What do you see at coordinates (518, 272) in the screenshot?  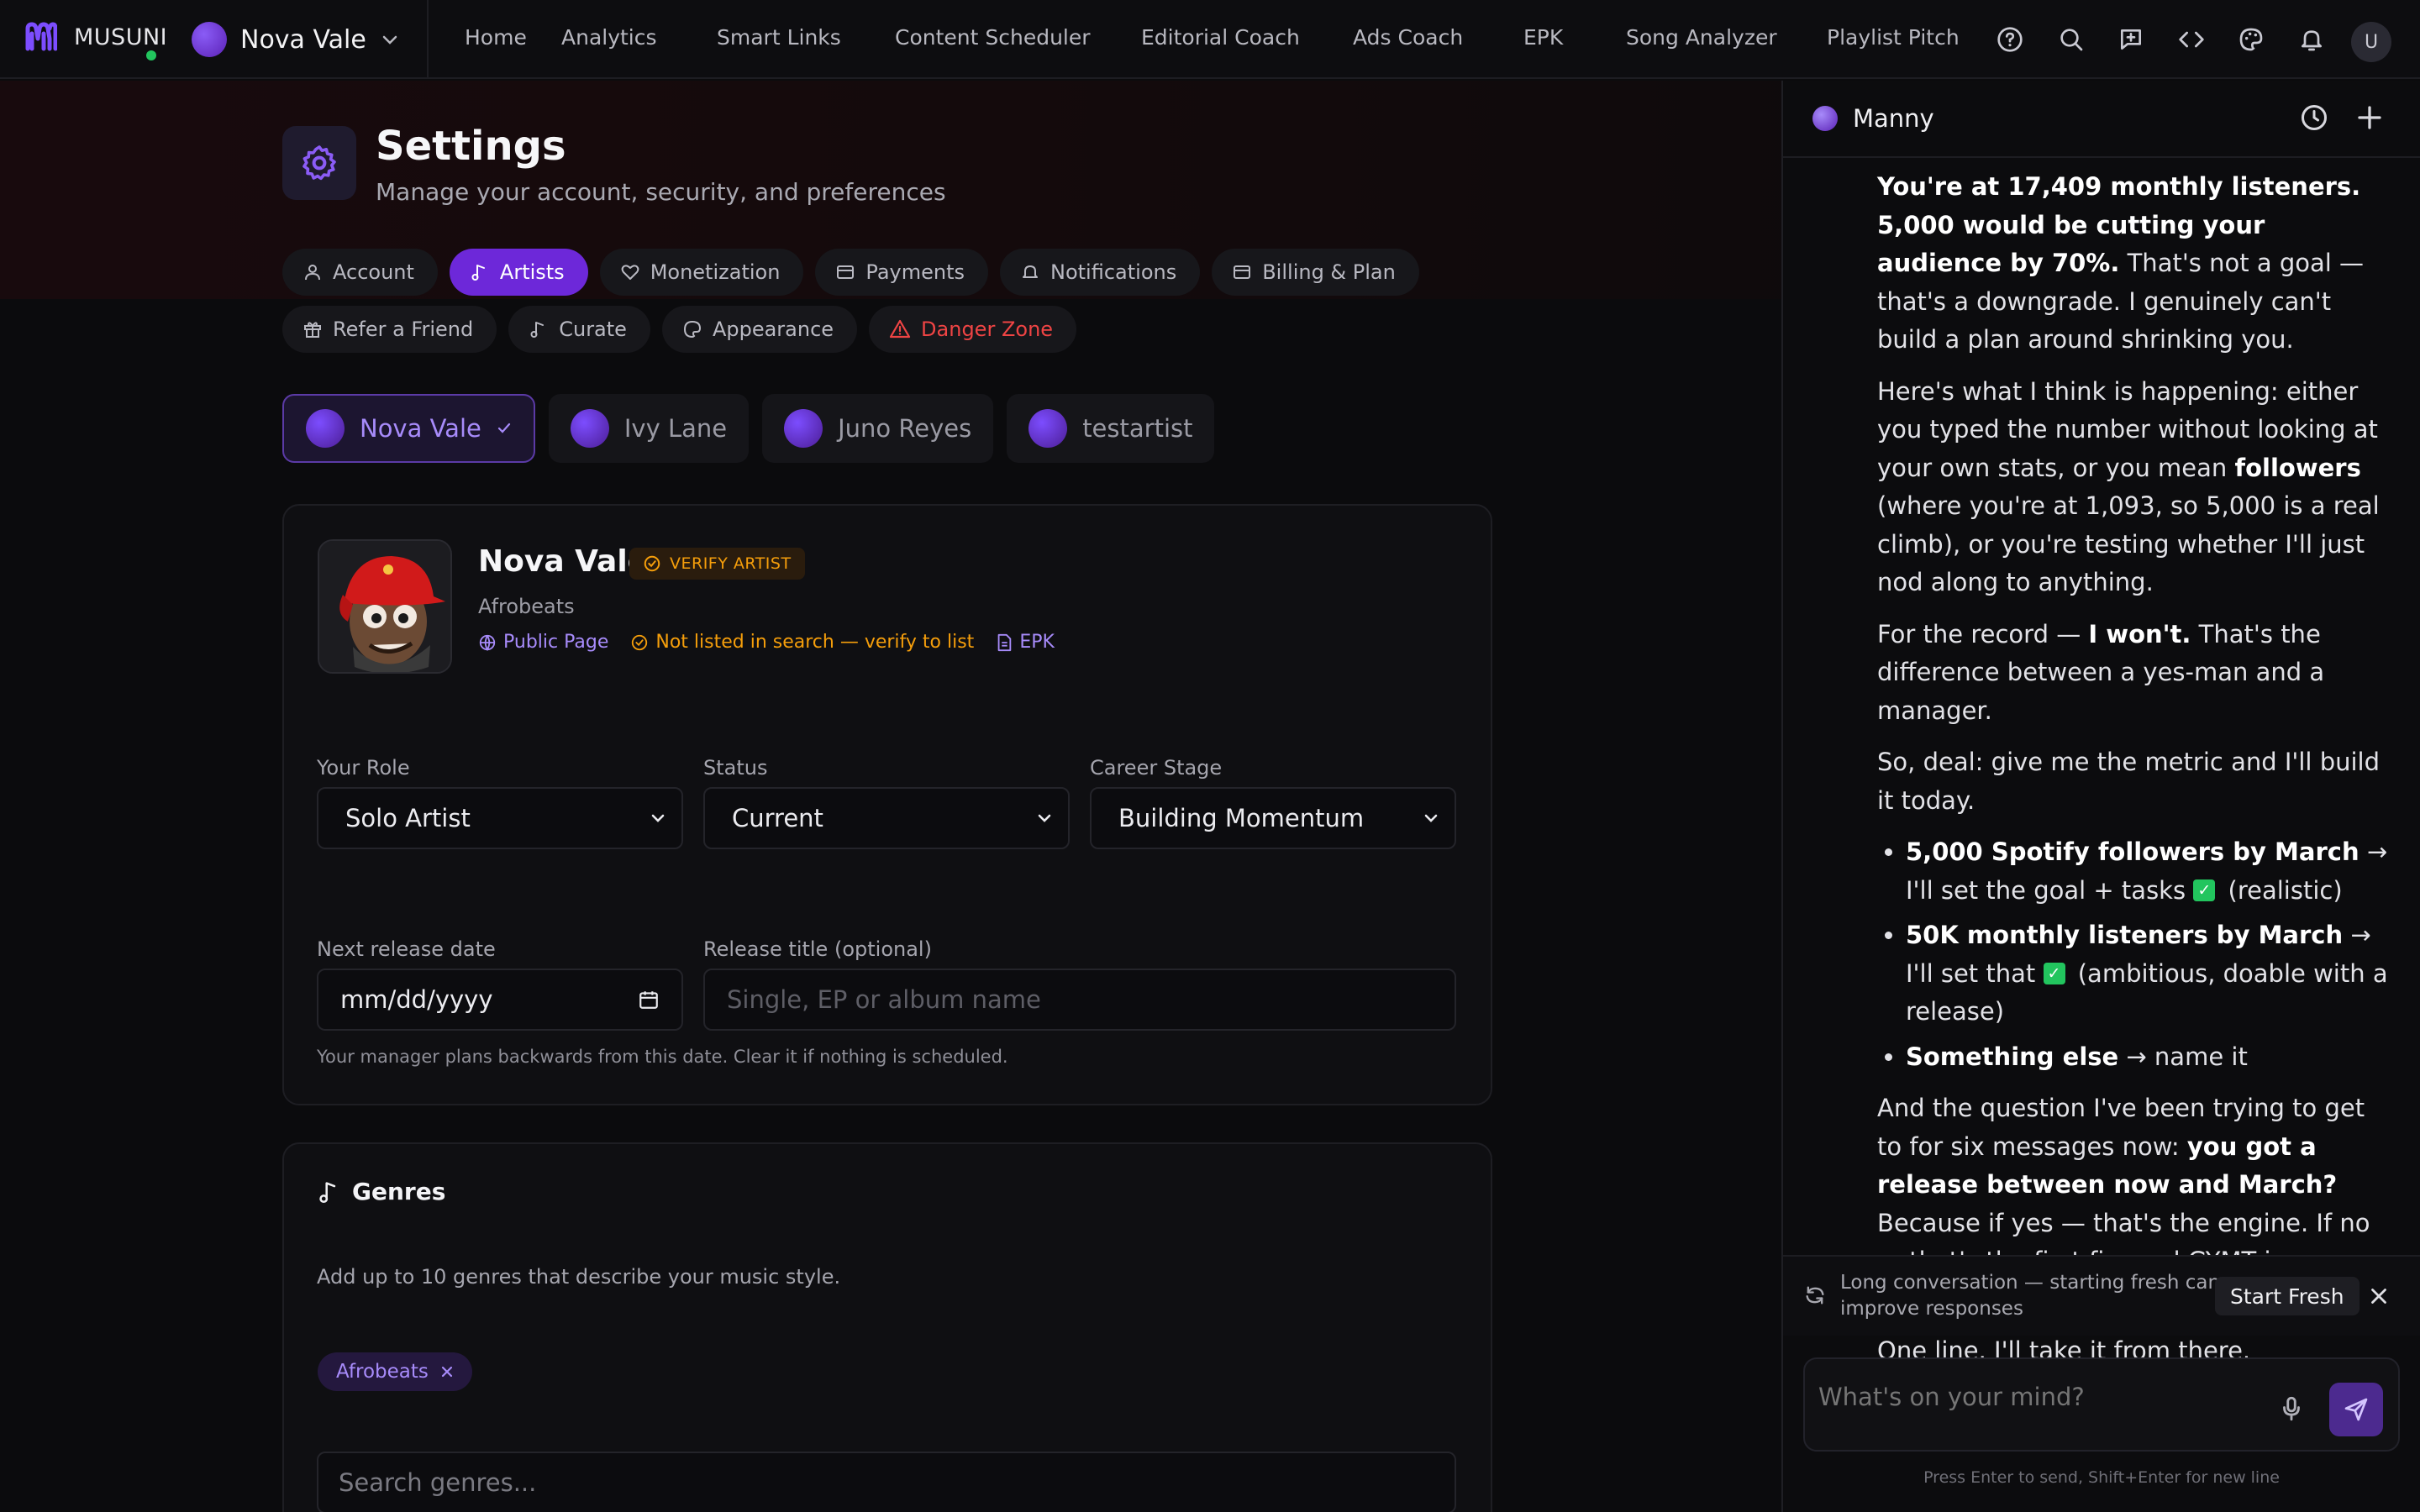 I see `tab-artists: Artists` at bounding box center [518, 272].